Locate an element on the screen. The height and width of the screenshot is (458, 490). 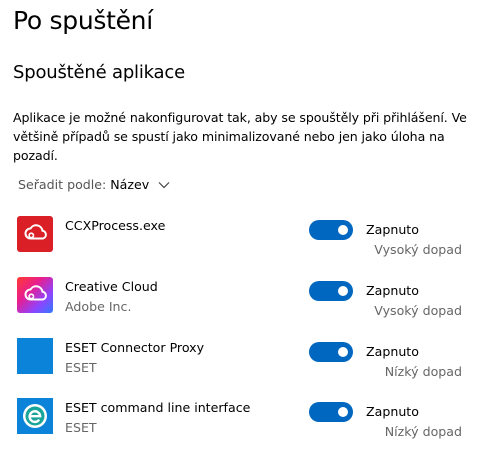
creative-cloud-icon is located at coordinates (35, 295).